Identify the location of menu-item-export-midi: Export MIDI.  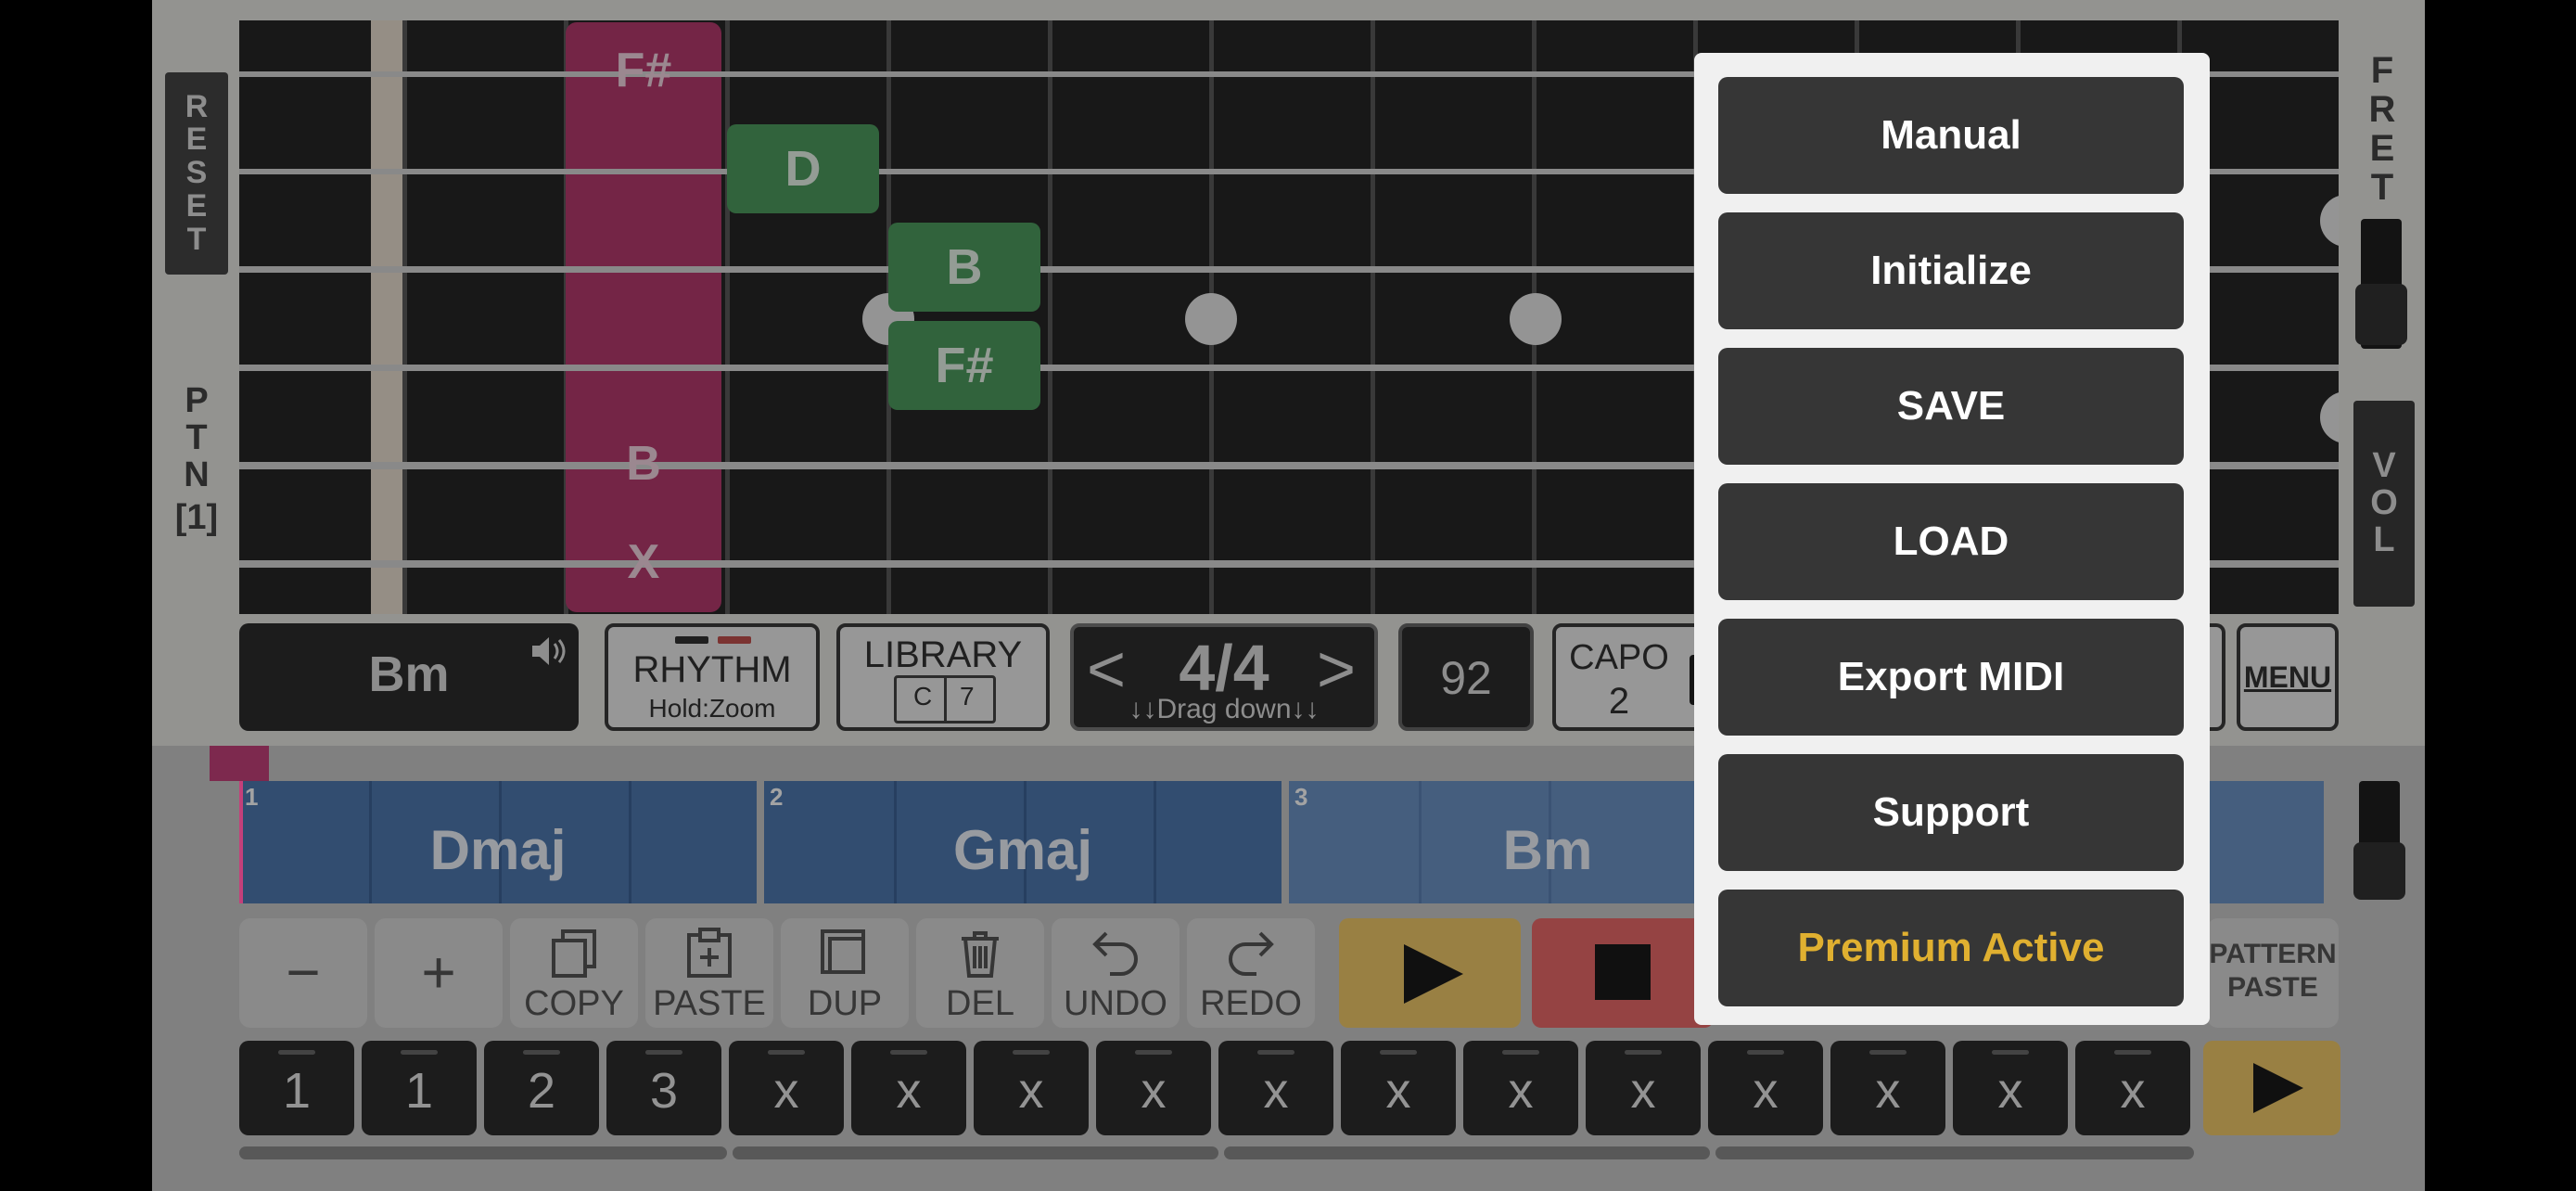
(1951, 677).